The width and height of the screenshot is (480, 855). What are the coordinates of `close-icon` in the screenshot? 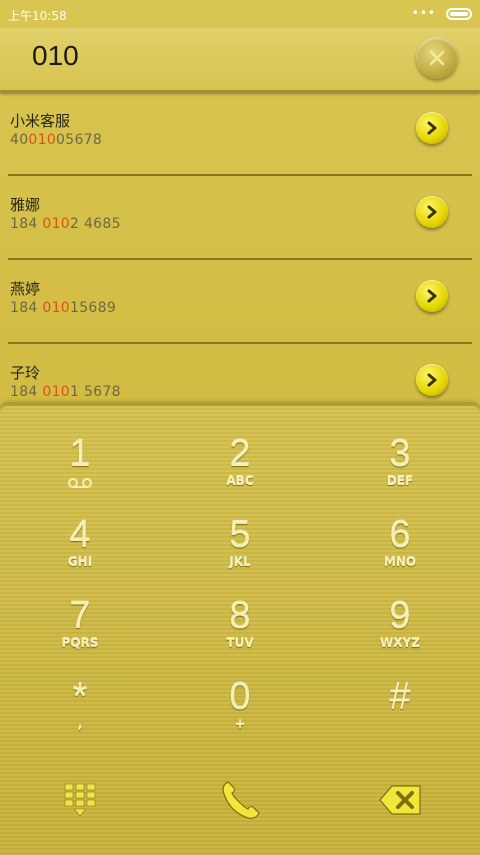 It's located at (437, 58).